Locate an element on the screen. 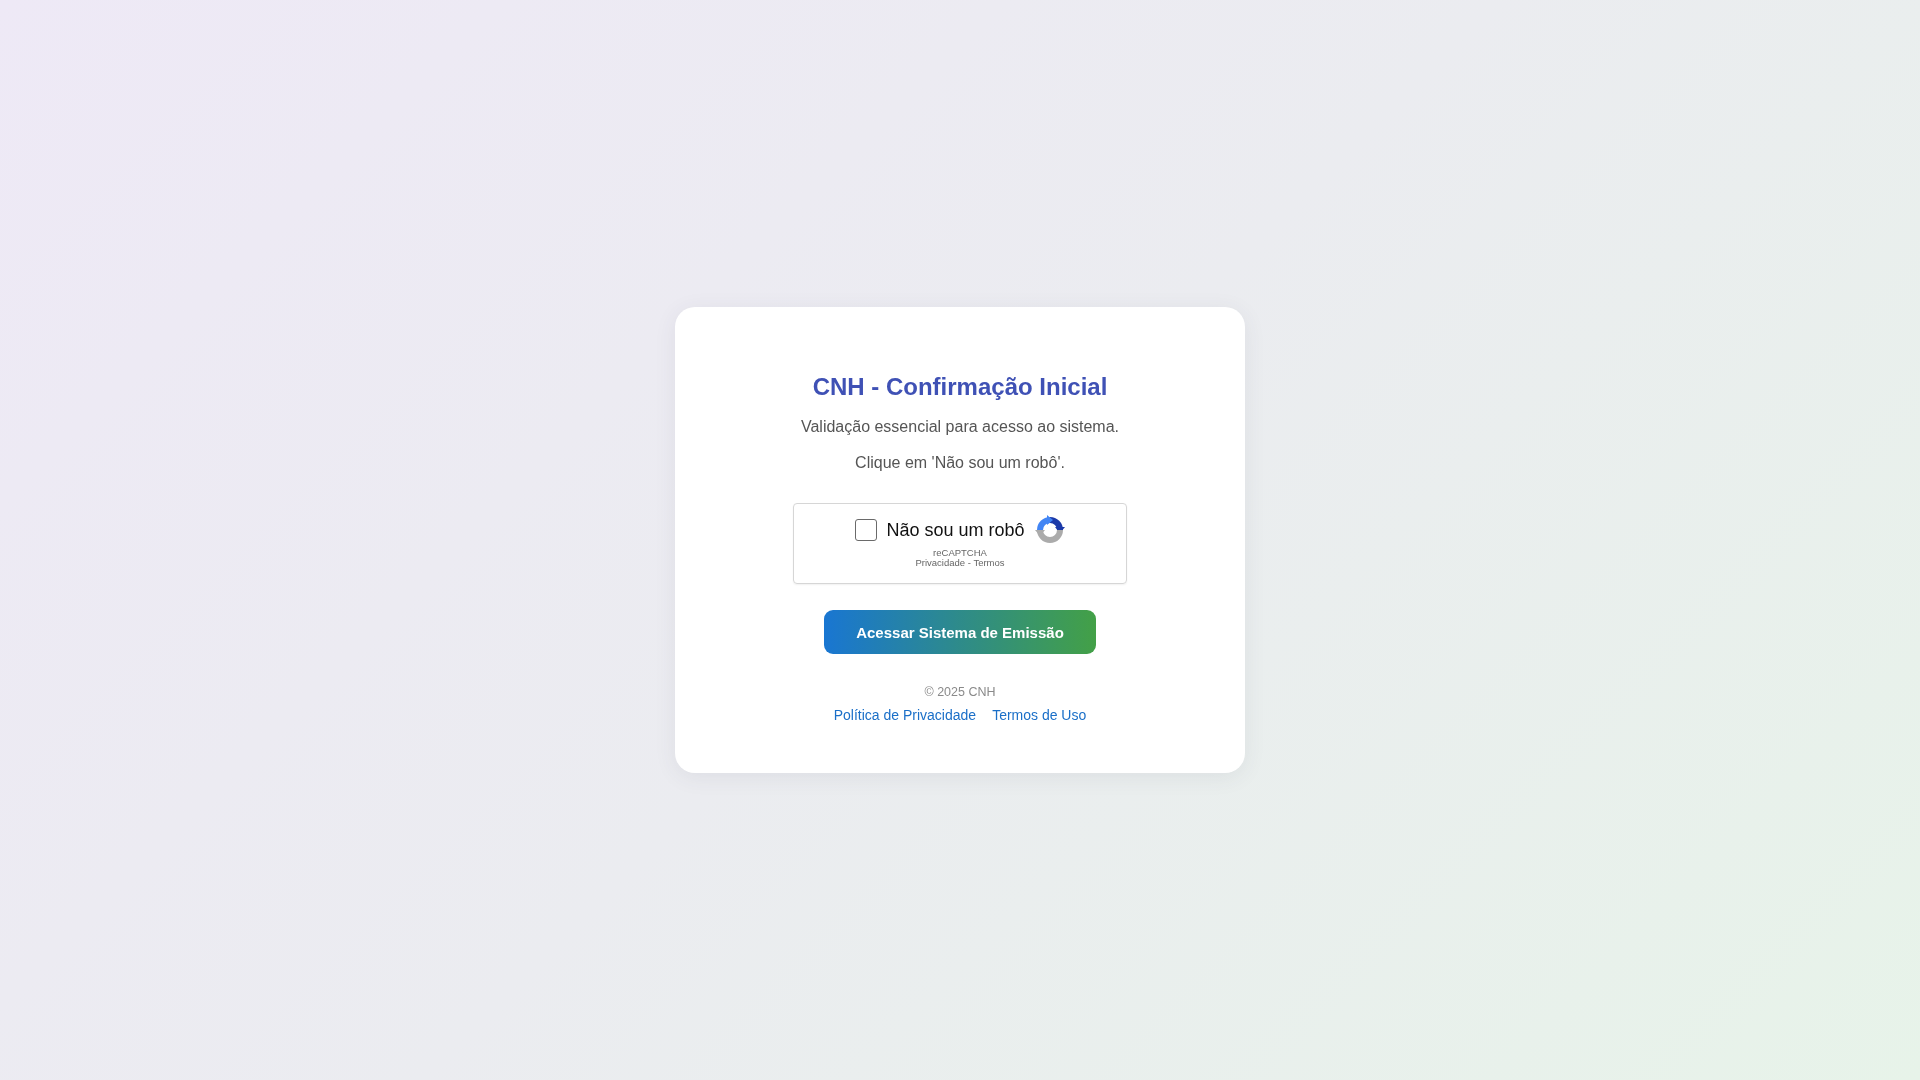 The width and height of the screenshot is (1920, 1080). copyright-text: © 2025 CNH is located at coordinates (960, 692).